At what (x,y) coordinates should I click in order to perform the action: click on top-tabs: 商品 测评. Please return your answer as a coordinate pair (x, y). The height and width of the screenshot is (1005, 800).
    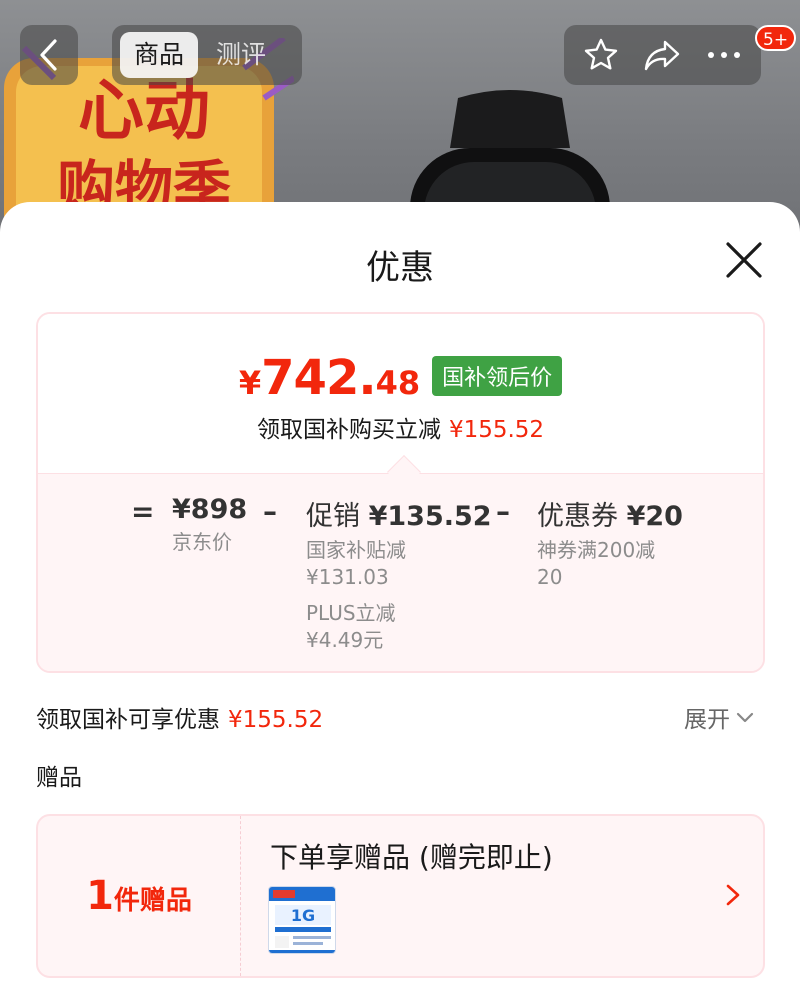
    Looking at the image, I should click on (207, 55).